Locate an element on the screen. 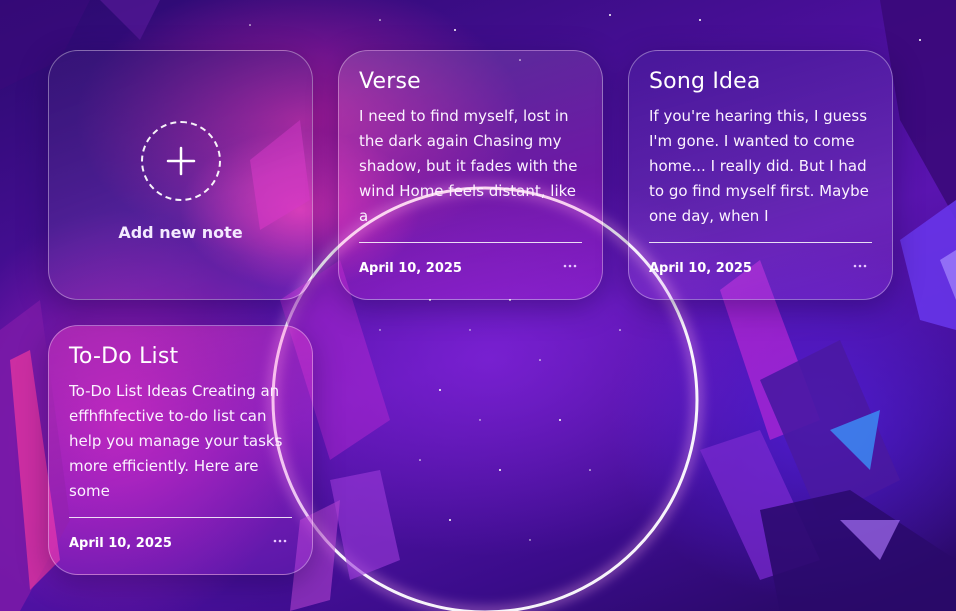  plus-icon is located at coordinates (180, 160).